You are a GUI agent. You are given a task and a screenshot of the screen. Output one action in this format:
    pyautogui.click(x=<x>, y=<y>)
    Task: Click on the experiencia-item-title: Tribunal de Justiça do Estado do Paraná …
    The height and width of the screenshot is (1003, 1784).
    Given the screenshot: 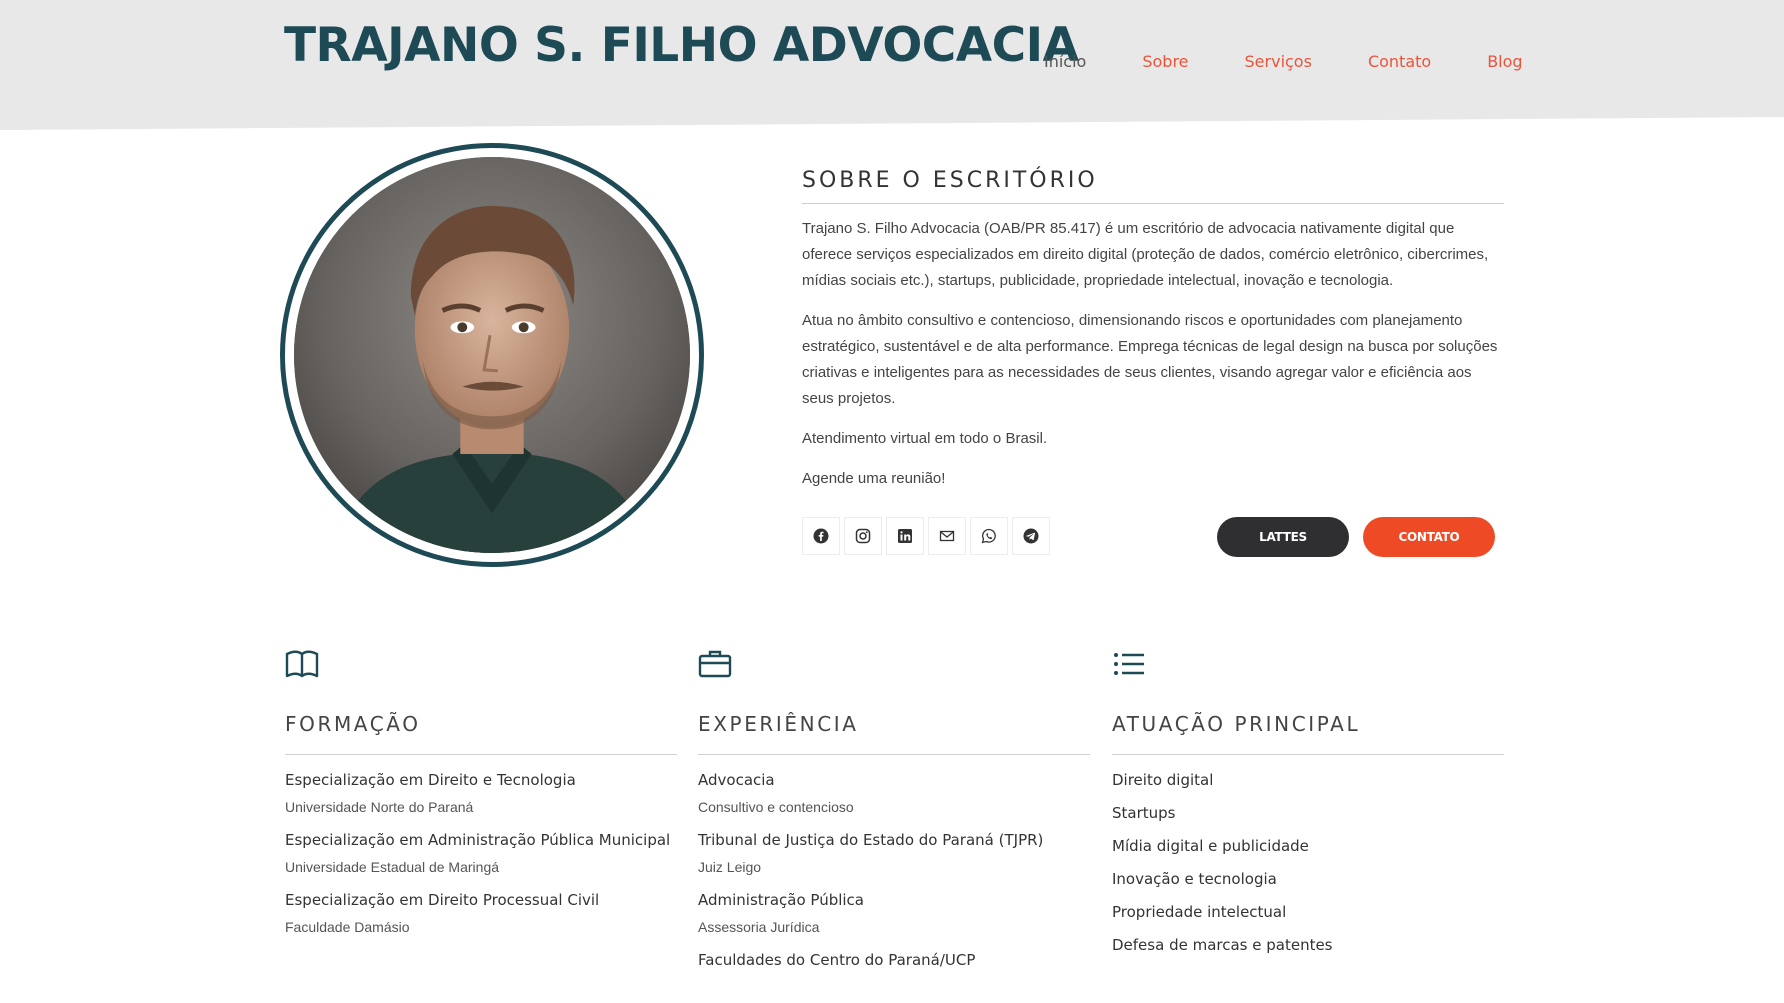 What is the action you would take?
    pyautogui.click(x=871, y=840)
    